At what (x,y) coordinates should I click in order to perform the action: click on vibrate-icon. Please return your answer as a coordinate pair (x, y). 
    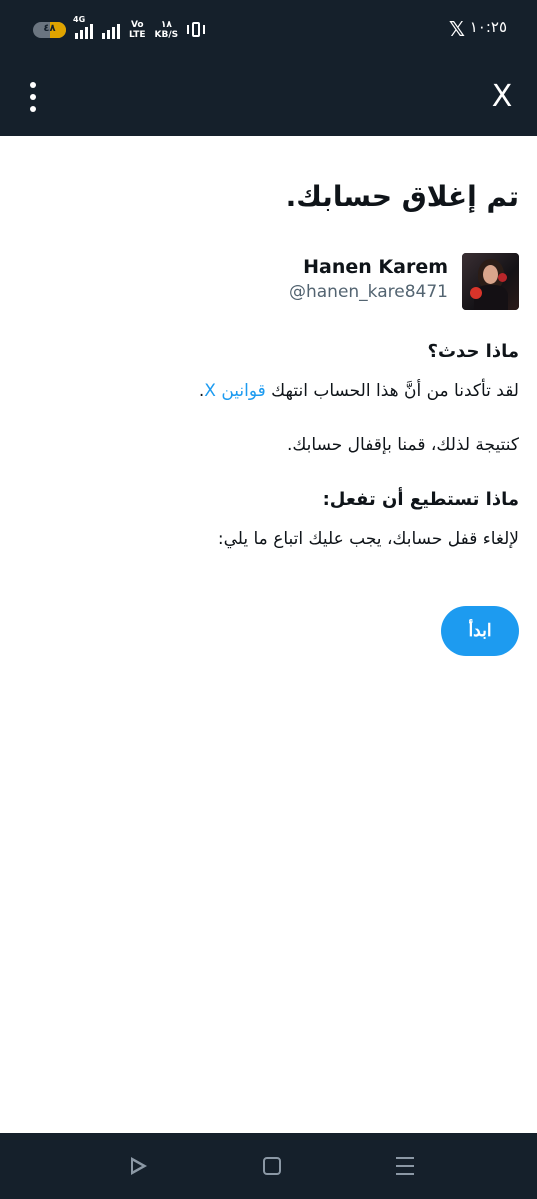
    Looking at the image, I should click on (196, 30).